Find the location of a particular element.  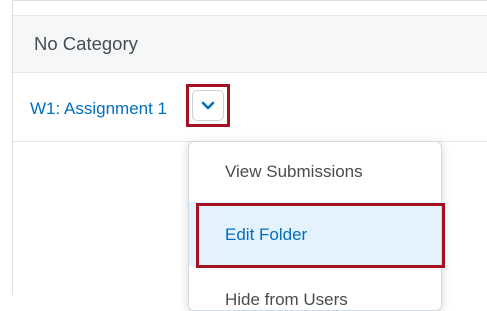

menu-item-label: Hide from Users is located at coordinates (286, 299).